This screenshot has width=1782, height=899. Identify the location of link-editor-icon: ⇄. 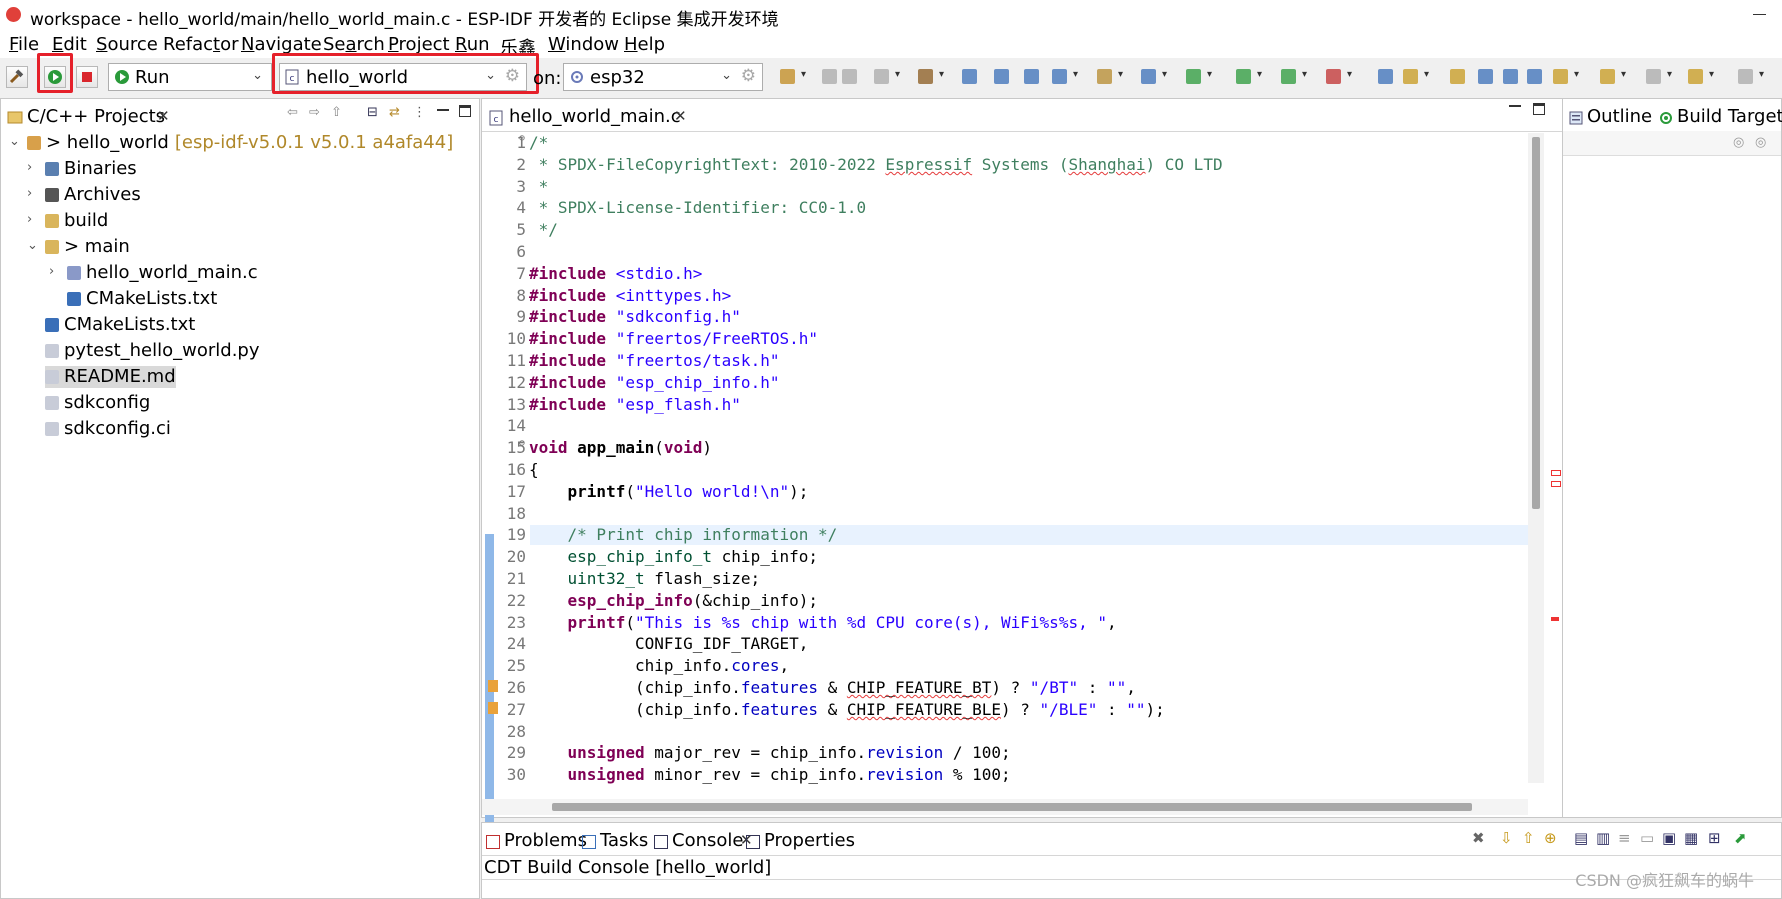
(394, 112).